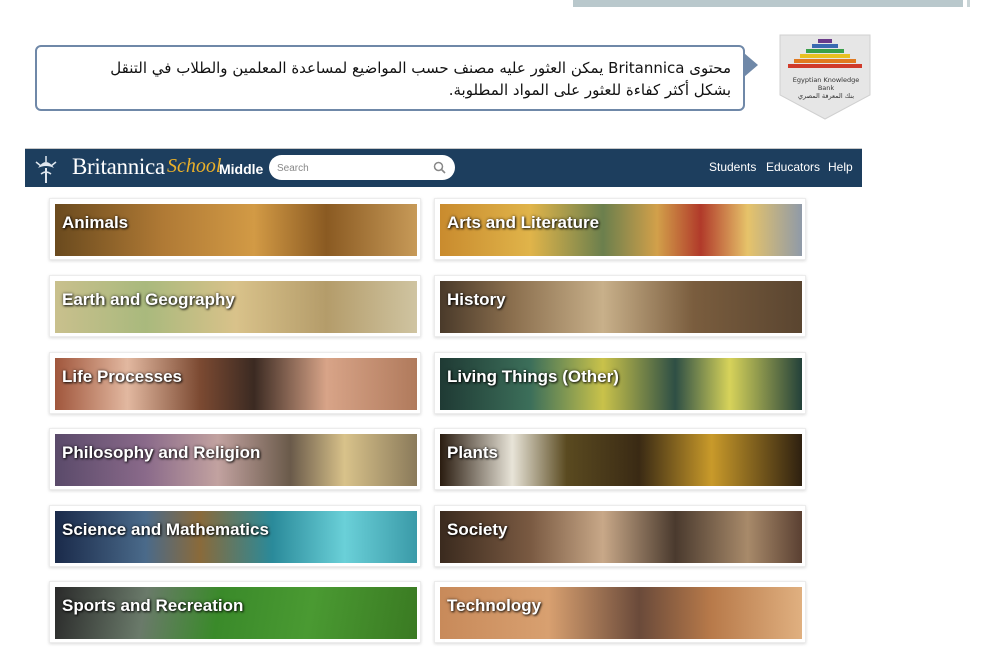 The width and height of the screenshot is (981, 649). Describe the element at coordinates (620, 459) in the screenshot. I see `category-plants: Plants` at that location.